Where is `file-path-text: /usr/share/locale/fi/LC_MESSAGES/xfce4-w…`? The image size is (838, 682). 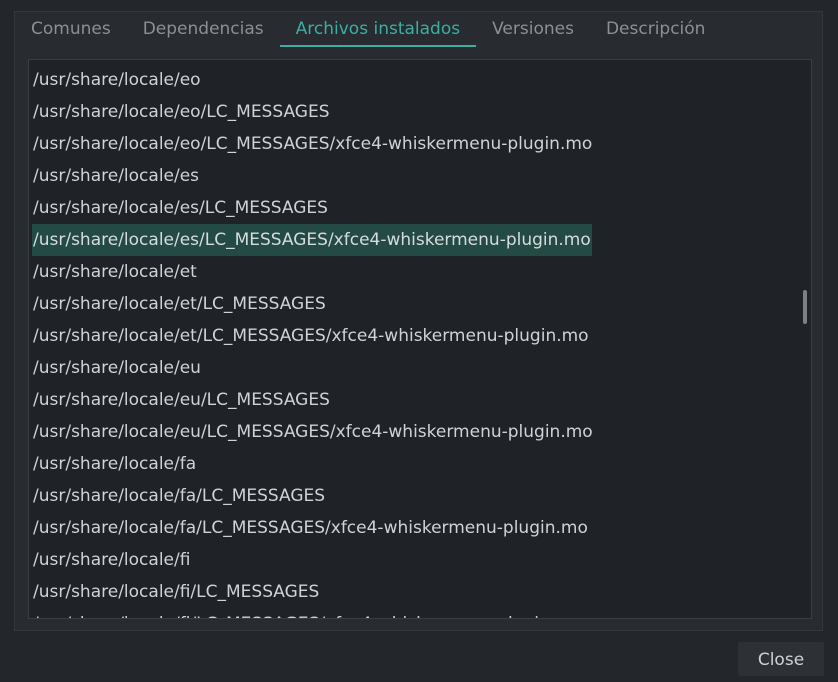
file-path-text: /usr/share/locale/fi/LC_MESSAGES/xfce4-w… is located at coordinates (307, 616).